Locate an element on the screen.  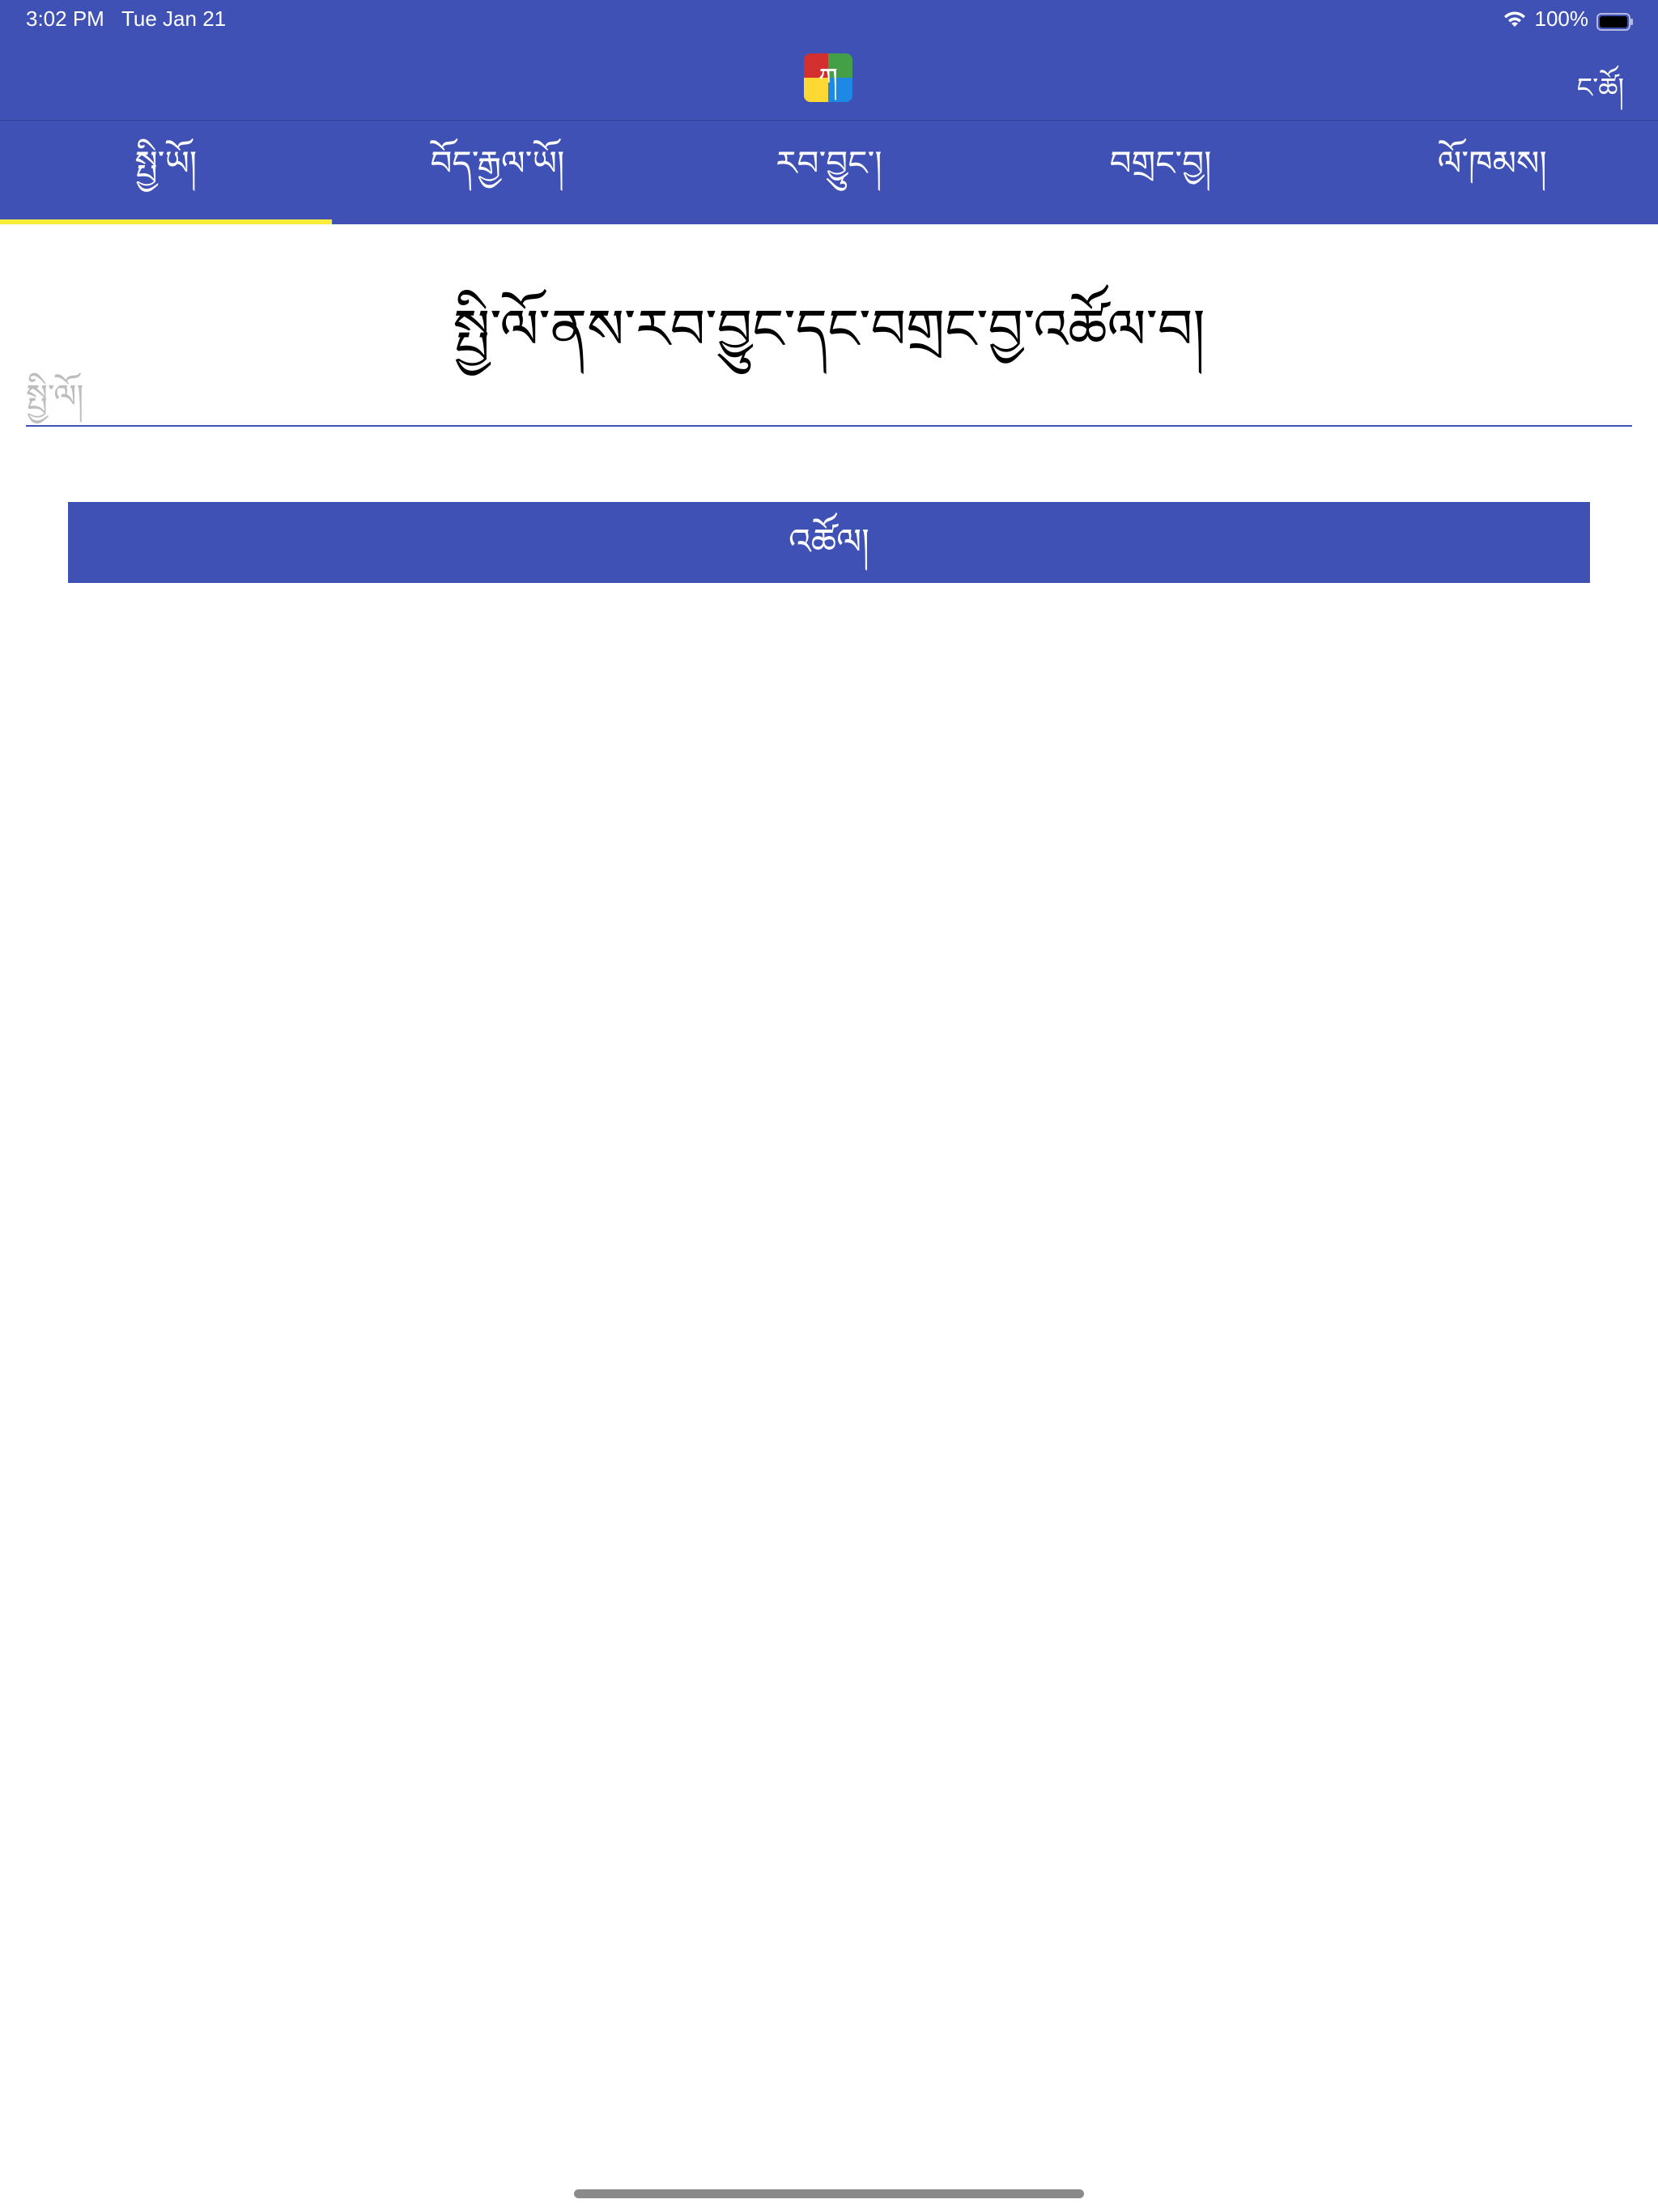
status-bar: 3:02 PM Tue Jan 21 100% is located at coordinates (829, 19).